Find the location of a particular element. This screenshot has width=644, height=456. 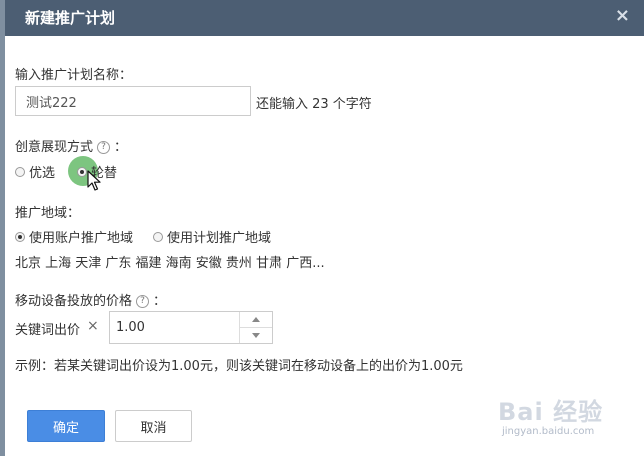

stepper-buttons is located at coordinates (255, 327).